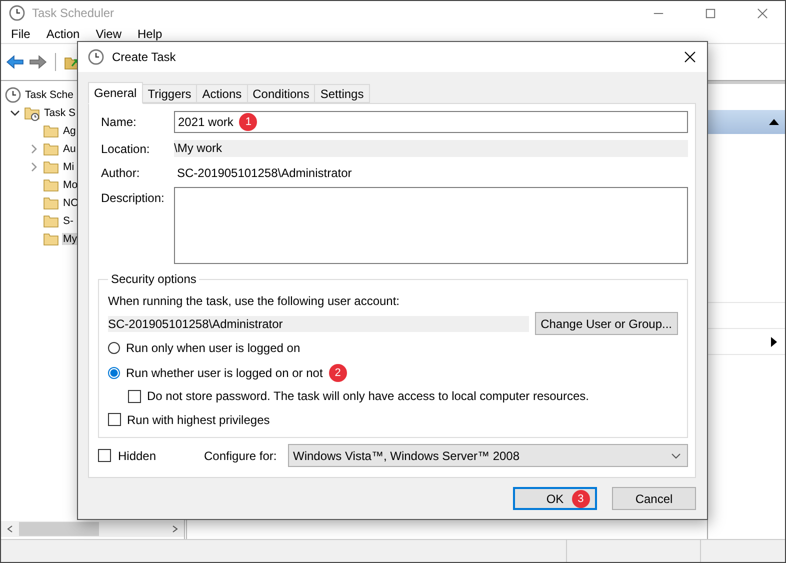 The height and width of the screenshot is (563, 786). What do you see at coordinates (60, 113) in the screenshot?
I see `tree-item: Task S` at bounding box center [60, 113].